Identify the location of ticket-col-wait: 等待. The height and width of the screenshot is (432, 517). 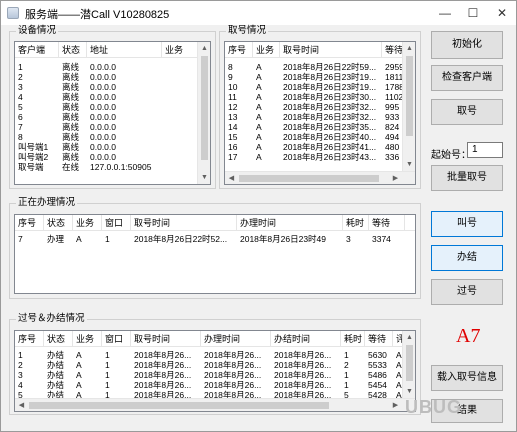
(393, 50).